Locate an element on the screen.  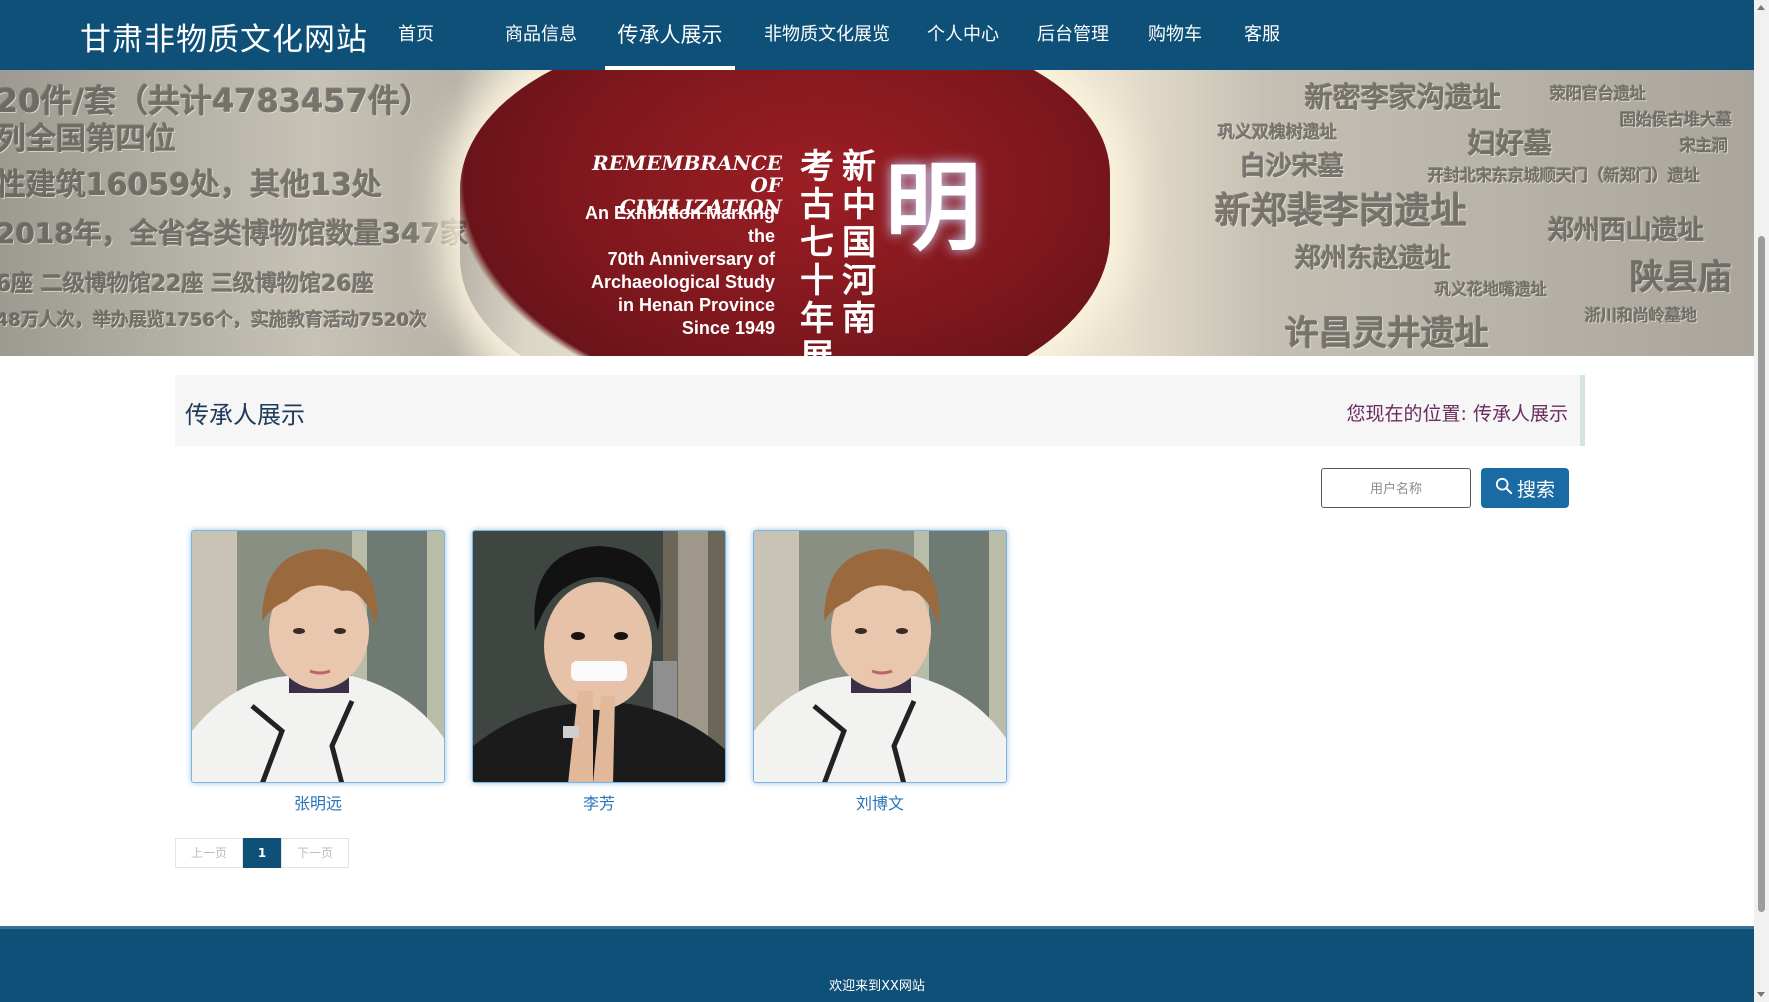
banner-subtitle-line: Since 1949 is located at coordinates (728, 328).